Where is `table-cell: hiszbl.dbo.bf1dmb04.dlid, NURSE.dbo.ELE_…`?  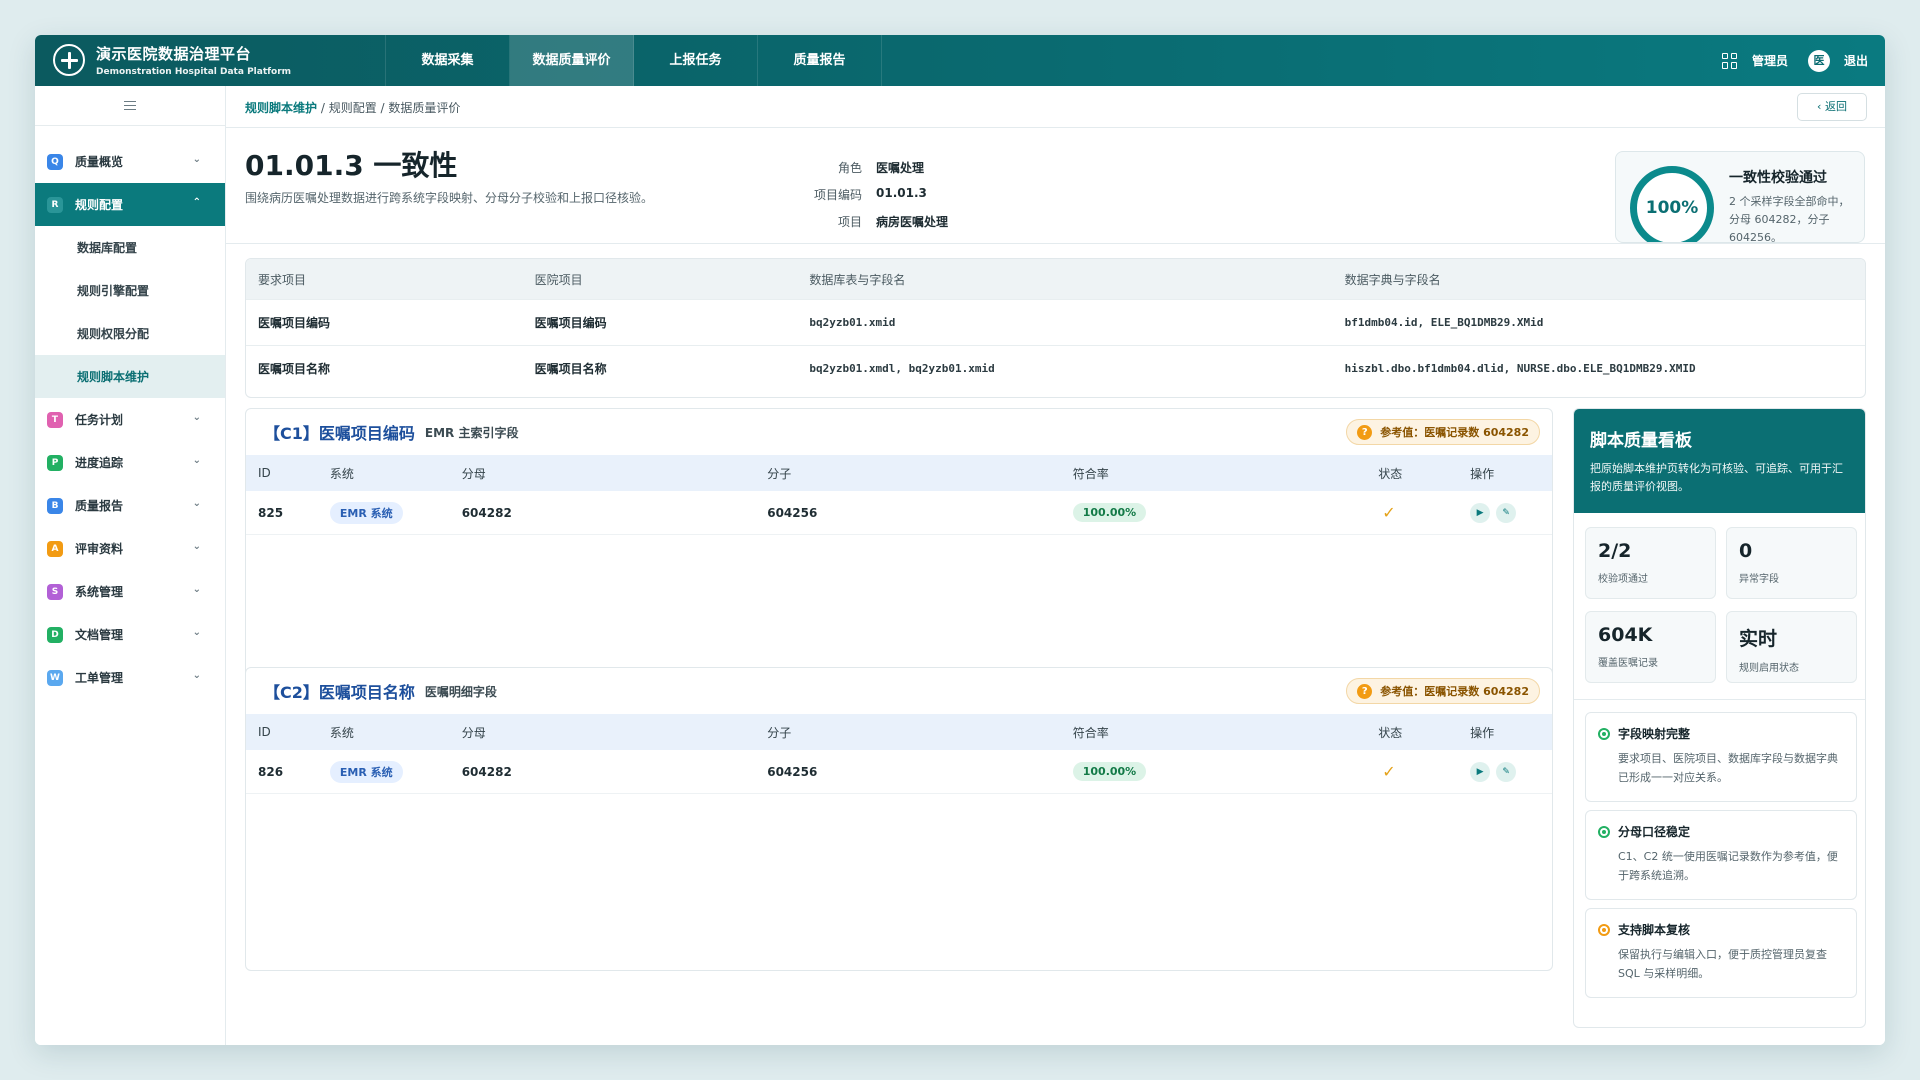
table-cell: hiszbl.dbo.bf1dmb04.dlid, NURSE.dbo.ELE_… is located at coordinates (1520, 368).